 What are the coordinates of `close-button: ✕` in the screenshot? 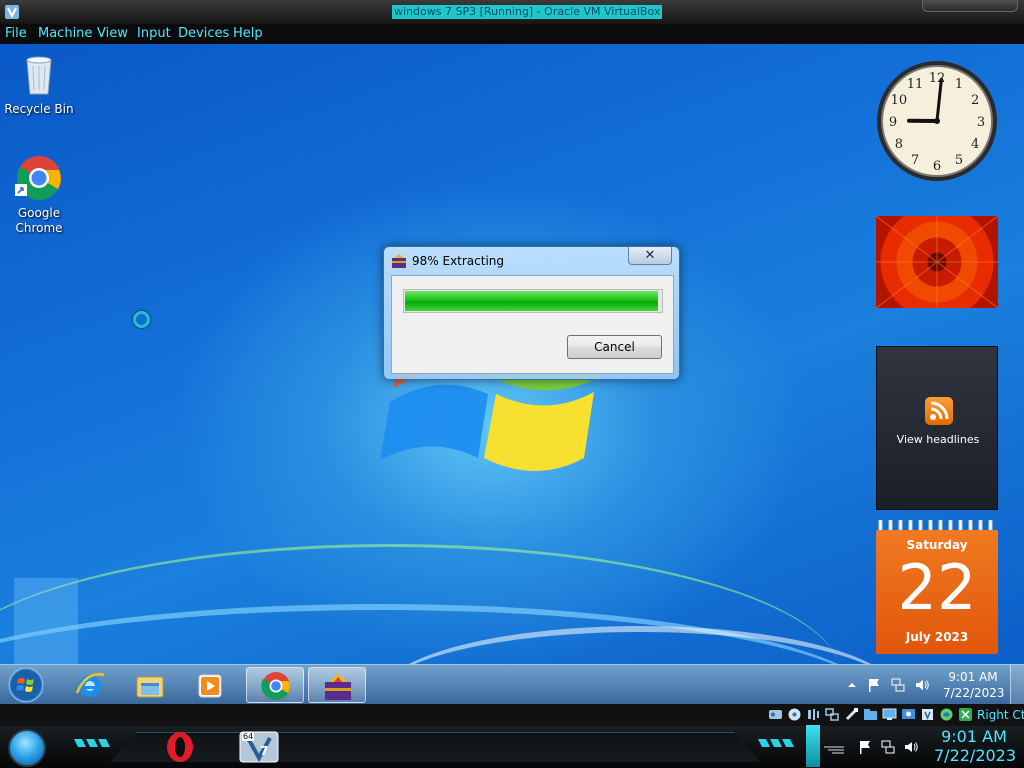 It's located at (650, 256).